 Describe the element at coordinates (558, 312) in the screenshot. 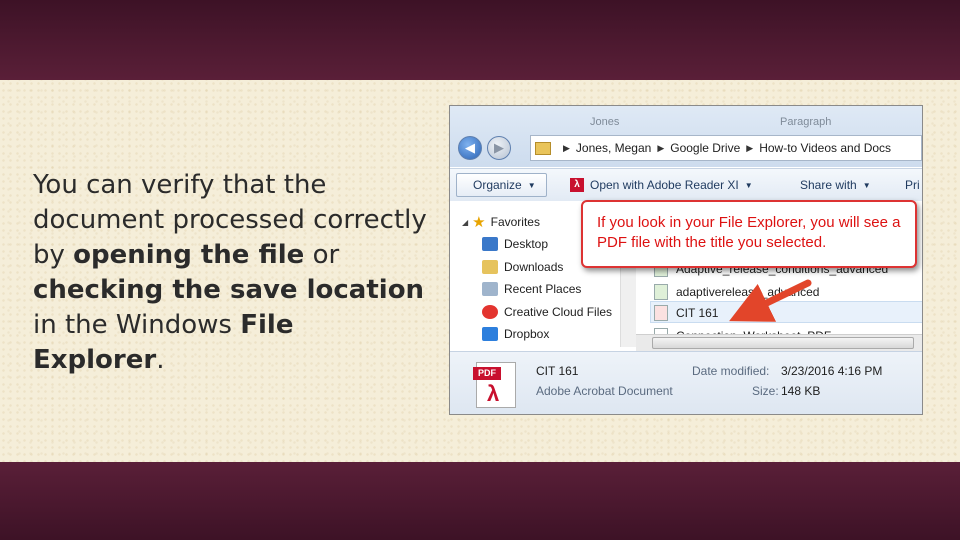

I see `nav-item-label: Creative Cloud Files` at that location.